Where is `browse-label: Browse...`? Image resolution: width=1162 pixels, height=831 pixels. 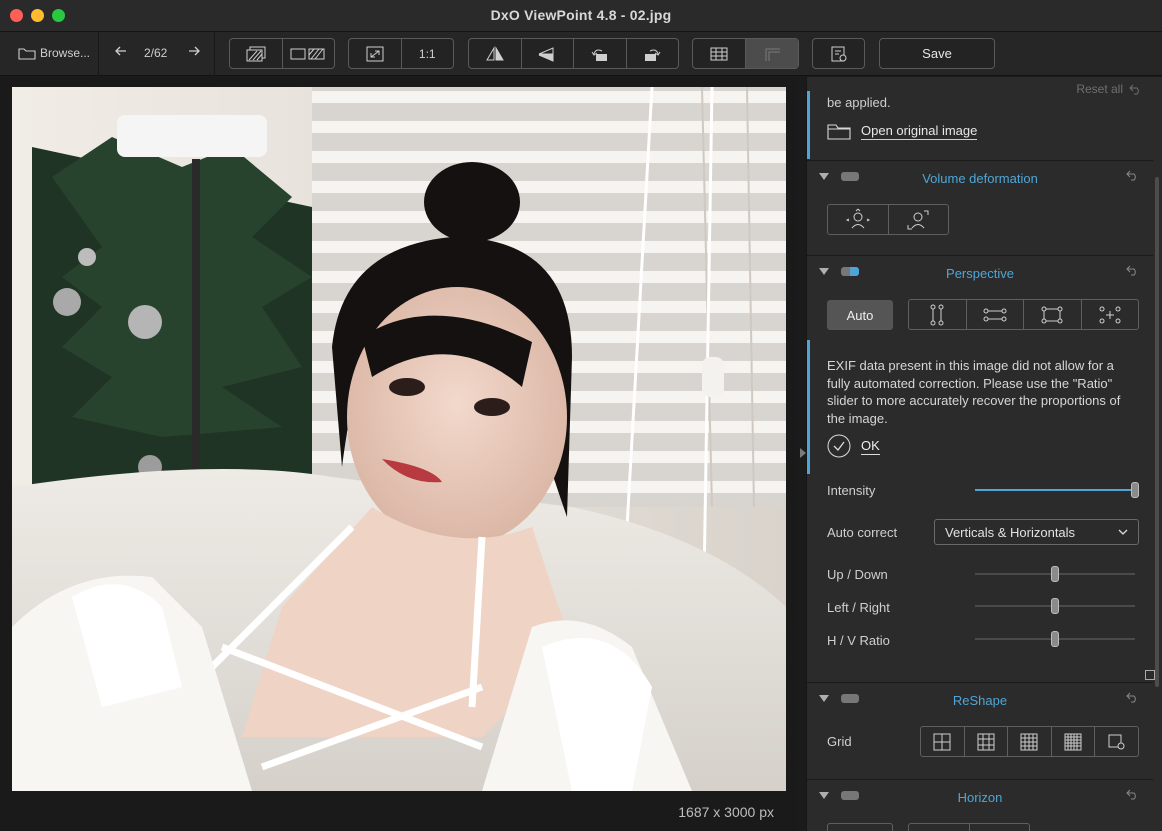
browse-label: Browse... is located at coordinates (65, 53).